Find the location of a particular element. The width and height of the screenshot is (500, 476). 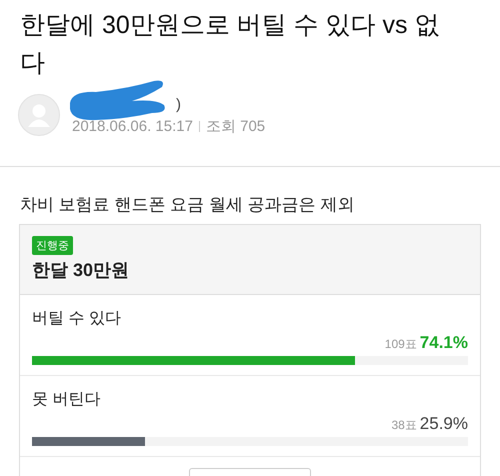

vote-count: 109표 is located at coordinates (400, 344).